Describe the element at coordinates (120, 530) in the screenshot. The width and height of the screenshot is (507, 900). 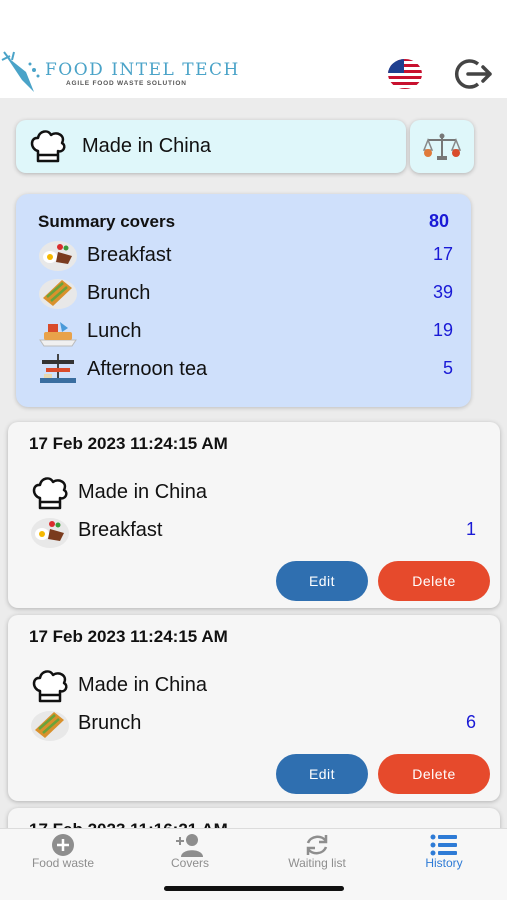
I see `entry-meal: Breakfast` at that location.